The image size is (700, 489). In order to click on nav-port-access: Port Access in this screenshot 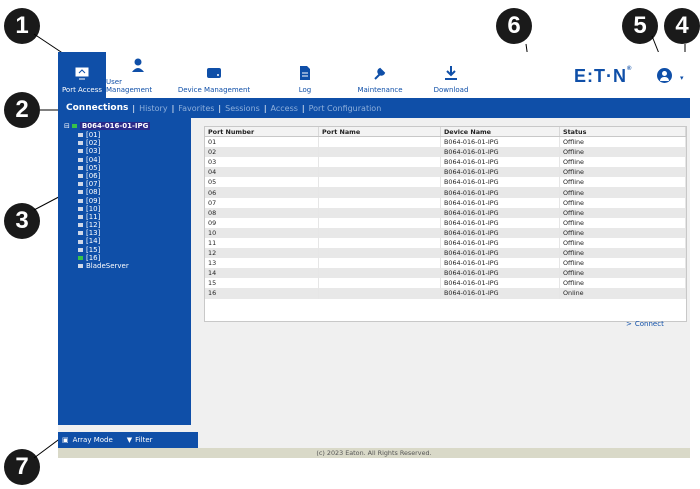, I will do `click(82, 75)`.